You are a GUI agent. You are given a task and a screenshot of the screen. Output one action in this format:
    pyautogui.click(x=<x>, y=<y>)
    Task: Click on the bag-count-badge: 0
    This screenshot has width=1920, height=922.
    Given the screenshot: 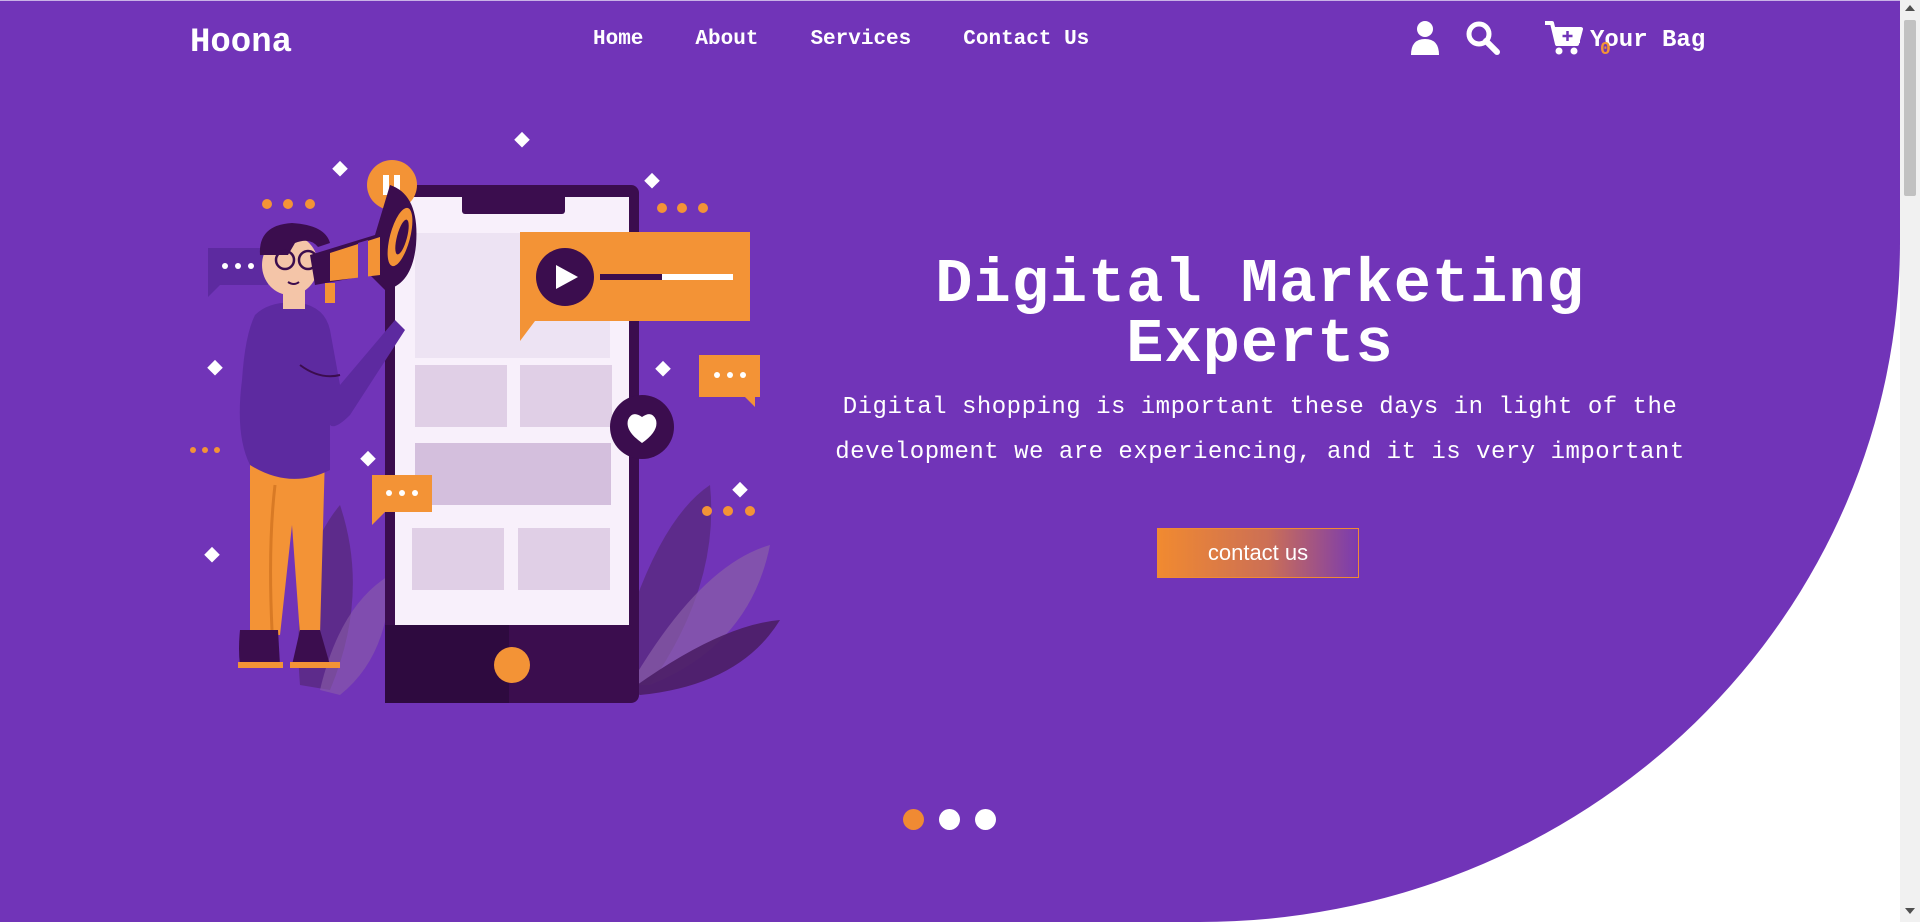 What is the action you would take?
    pyautogui.click(x=1605, y=50)
    